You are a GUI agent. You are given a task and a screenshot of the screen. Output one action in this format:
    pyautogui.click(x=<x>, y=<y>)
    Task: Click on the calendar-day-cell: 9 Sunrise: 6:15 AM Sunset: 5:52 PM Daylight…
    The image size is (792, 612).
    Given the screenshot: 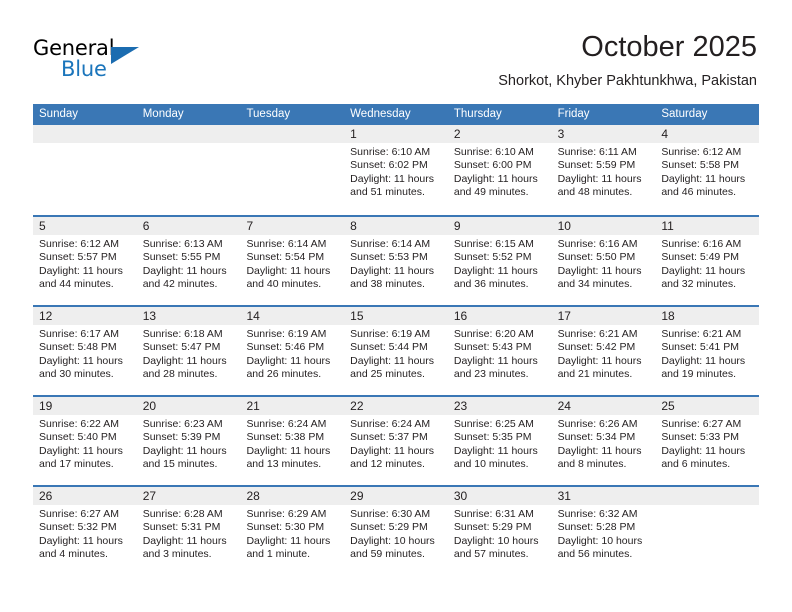 What is the action you would take?
    pyautogui.click(x=499, y=261)
    